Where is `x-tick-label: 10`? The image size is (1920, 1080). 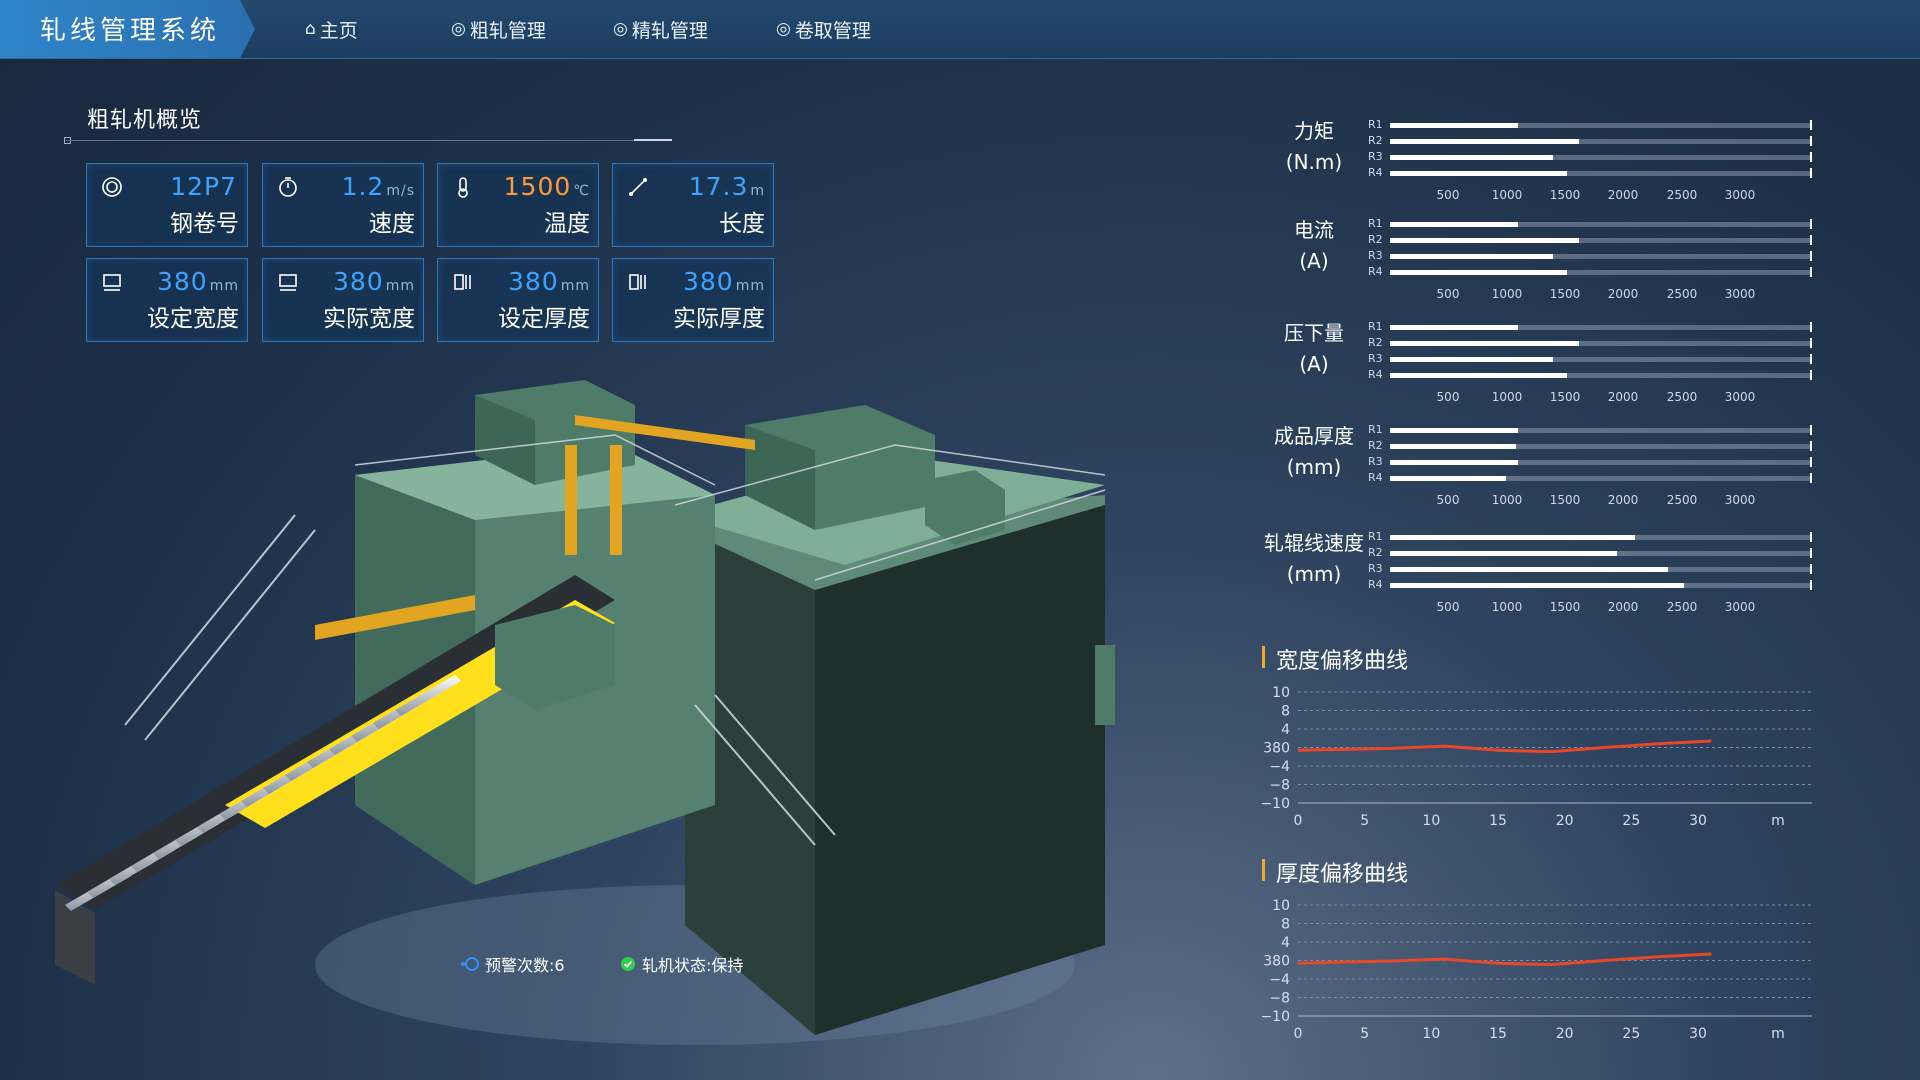
x-tick-label: 10 is located at coordinates (1431, 1034).